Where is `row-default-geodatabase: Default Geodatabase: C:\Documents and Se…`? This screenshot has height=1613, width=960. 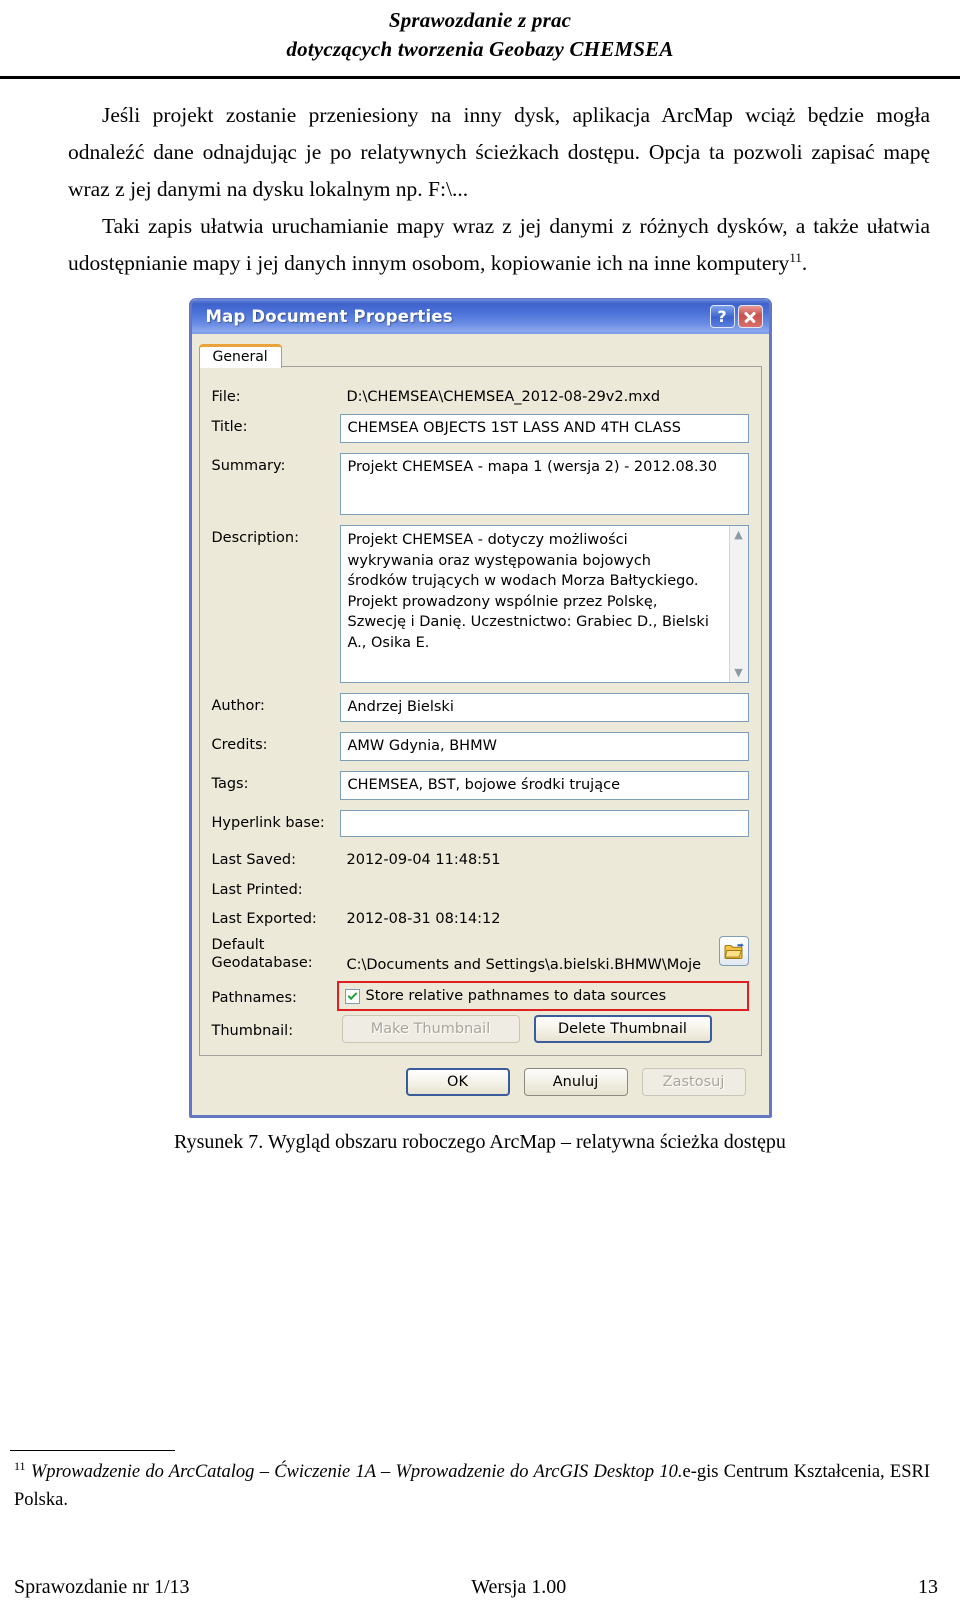
row-default-geodatabase: Default Geodatabase: C:\Documents and Se… is located at coordinates (480, 955).